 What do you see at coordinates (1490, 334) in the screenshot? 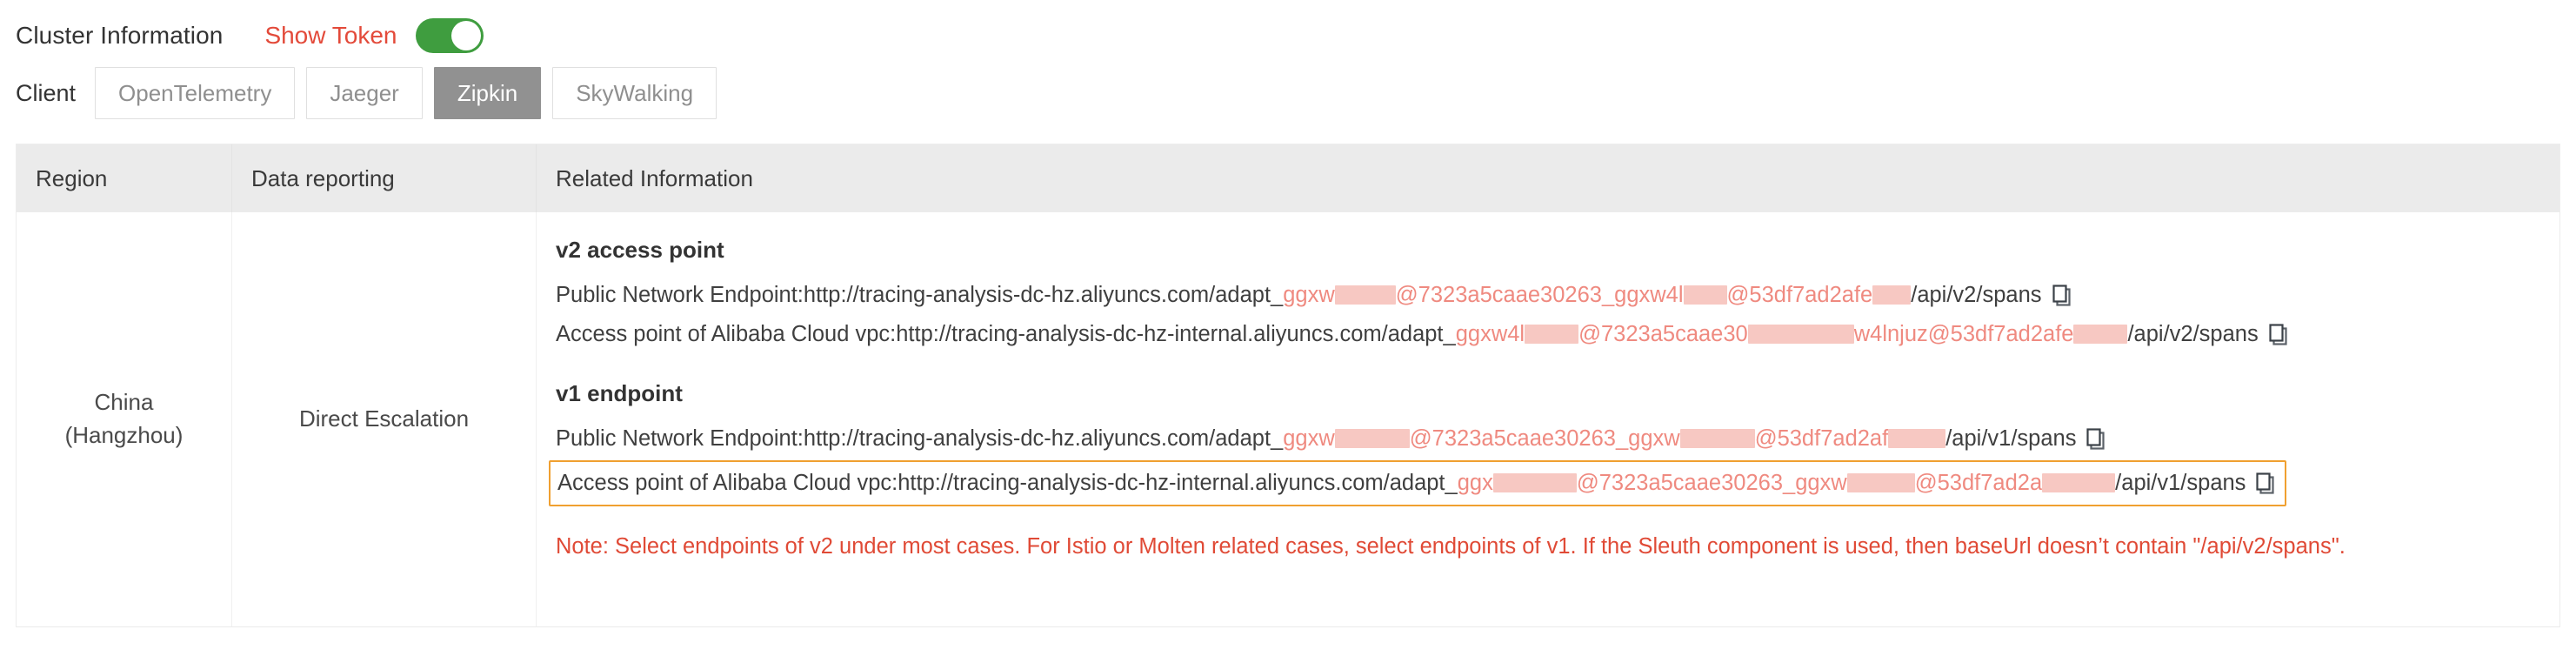
I see `endpoint-token-part-1: ggxw4l` at bounding box center [1490, 334].